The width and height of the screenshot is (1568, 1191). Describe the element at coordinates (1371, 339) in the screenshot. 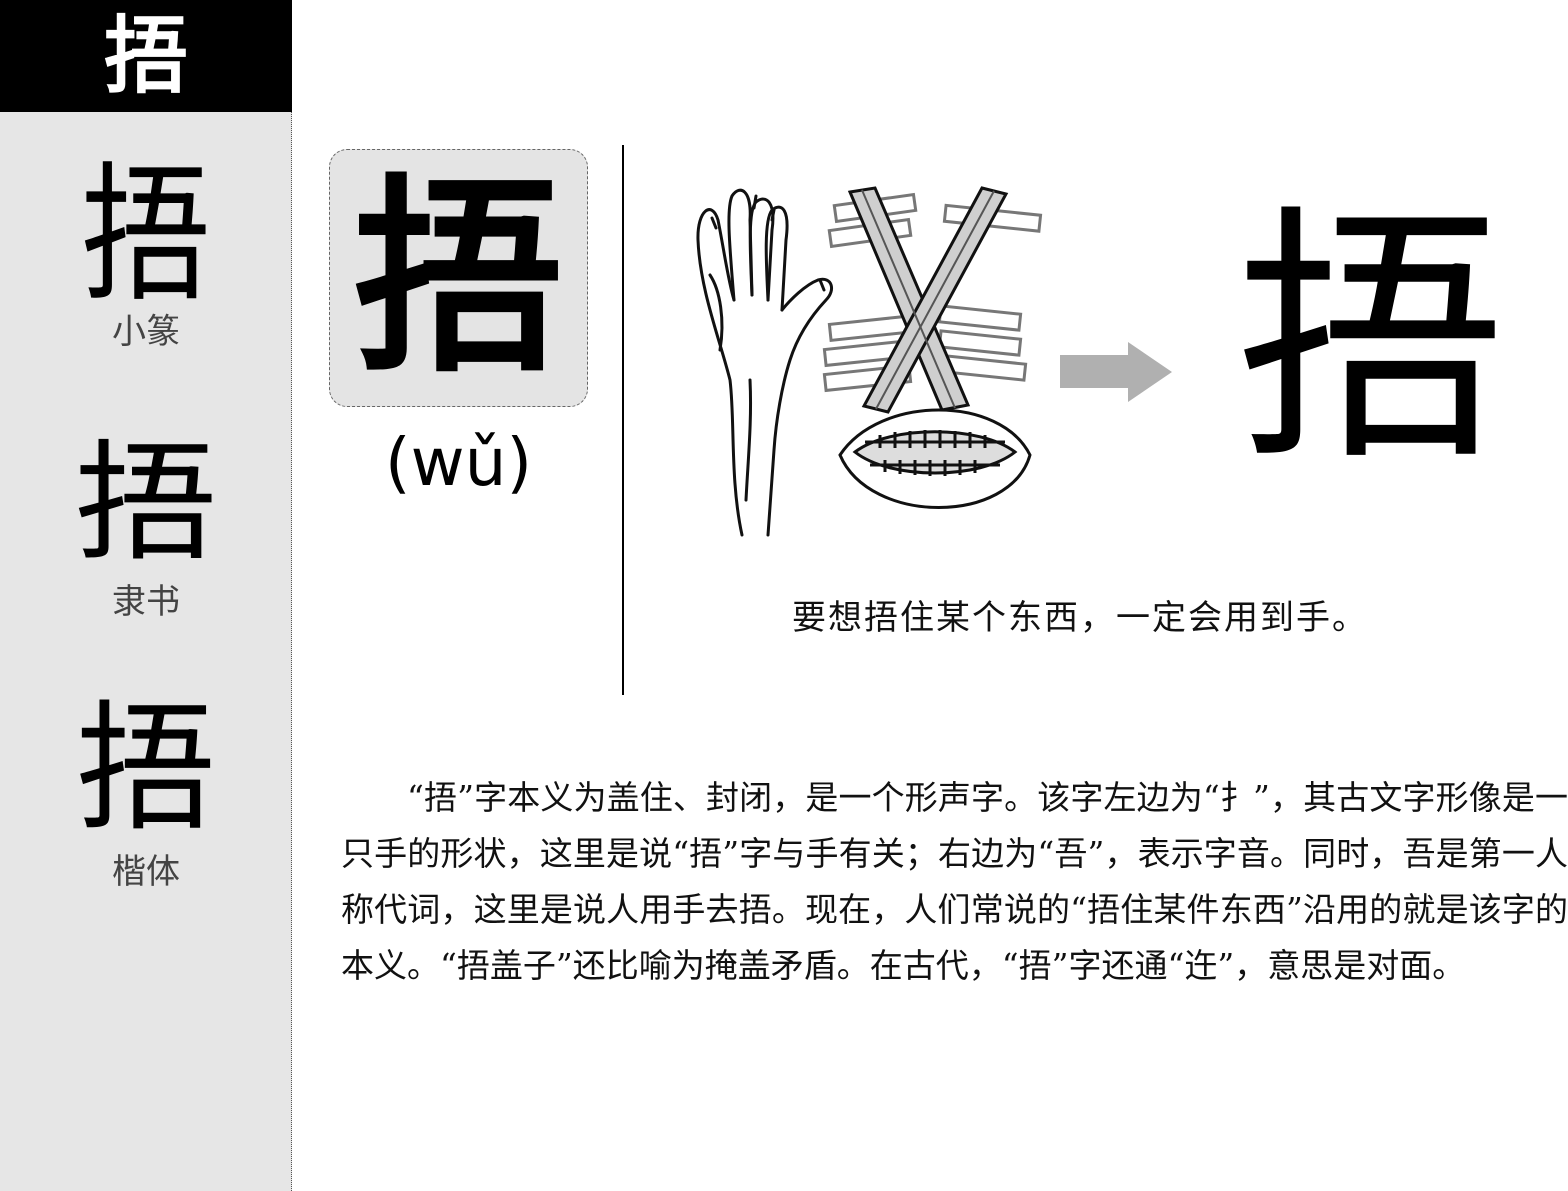

I see `evolved-seal-glyph: 捂` at that location.